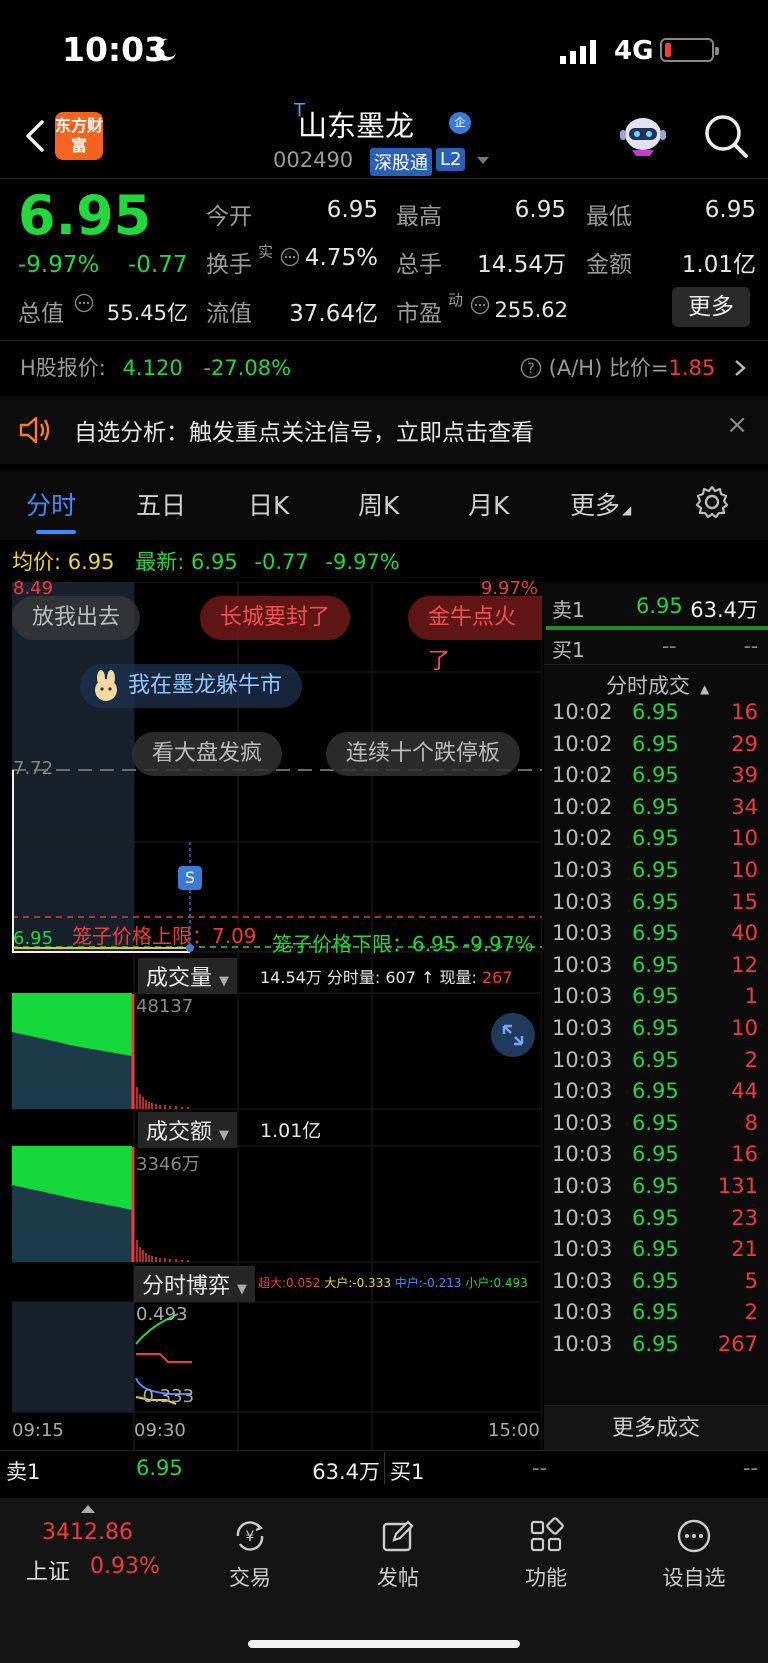 This screenshot has width=768, height=1663. What do you see at coordinates (76, 618) in the screenshot?
I see `bullet-comment: 放我出去` at bounding box center [76, 618].